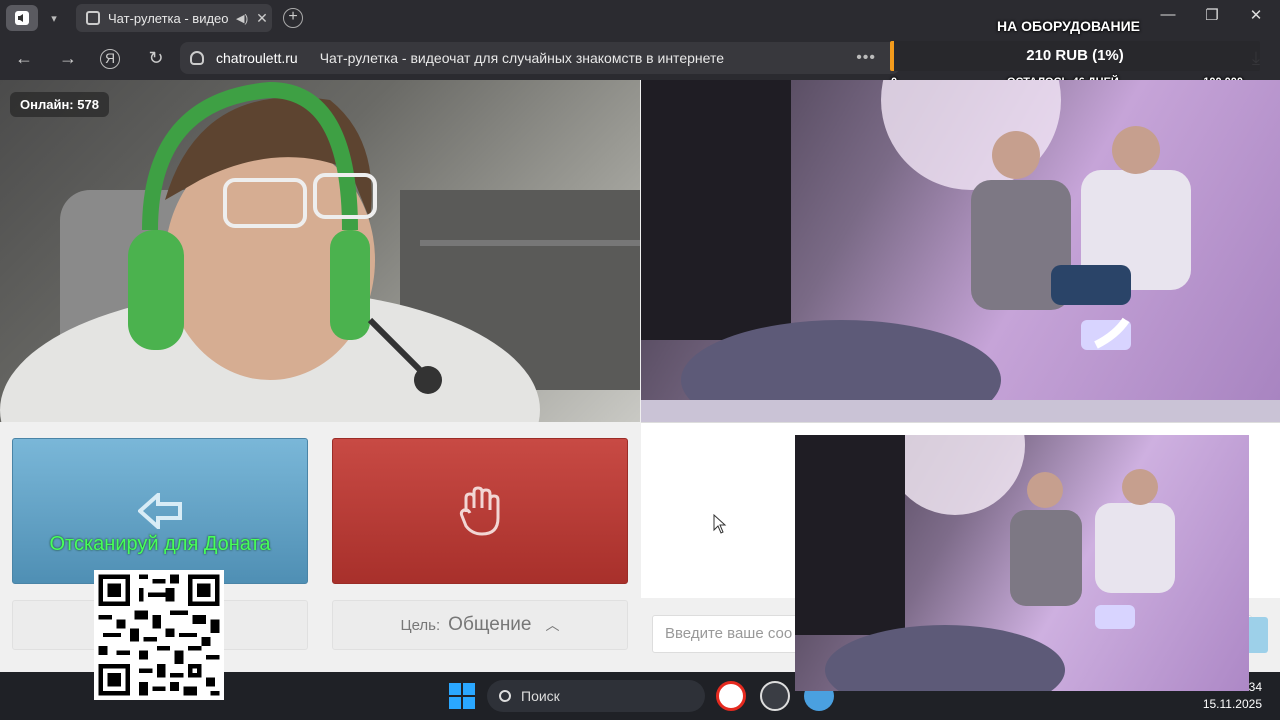  What do you see at coordinates (242, 18) in the screenshot?
I see `tab-audio-icon: ◀)` at bounding box center [242, 18].